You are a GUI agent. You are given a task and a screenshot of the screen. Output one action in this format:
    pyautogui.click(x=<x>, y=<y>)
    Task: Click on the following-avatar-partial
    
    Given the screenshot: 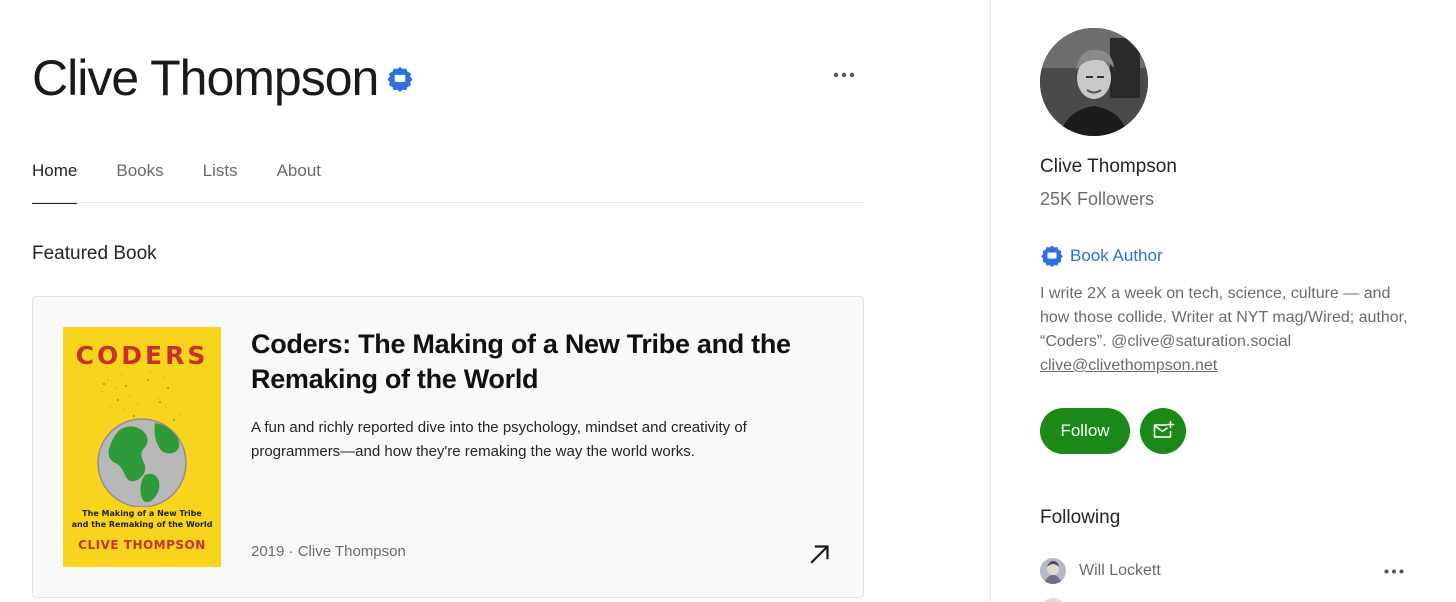 What is the action you would take?
    pyautogui.click(x=1053, y=600)
    